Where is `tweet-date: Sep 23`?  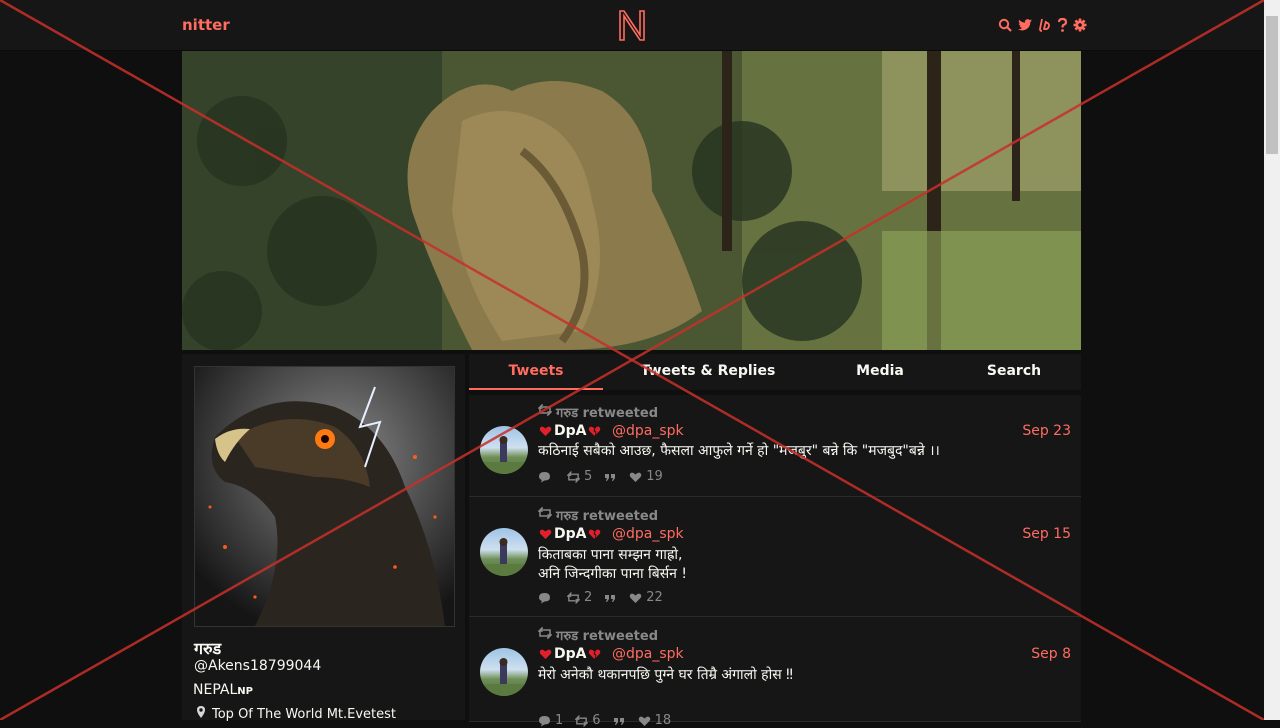
tweet-date: Sep 23 is located at coordinates (1046, 431).